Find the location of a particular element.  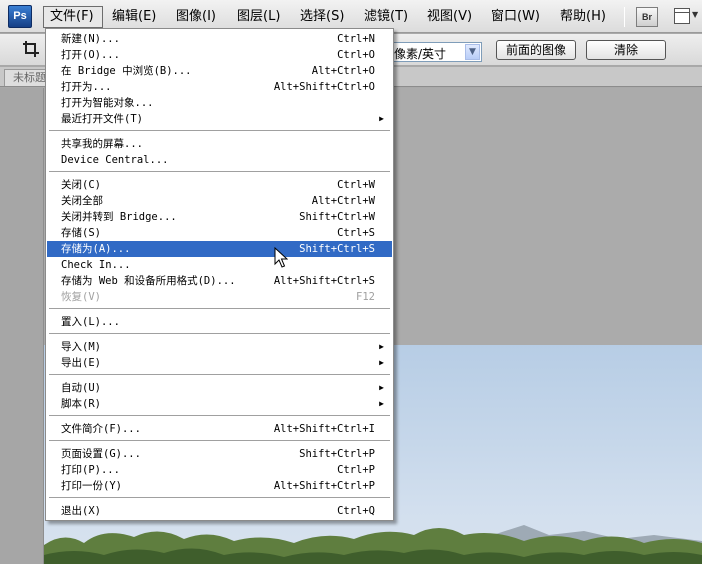

menu-item-close-all: 关闭全部 Alt+Ctrl+W is located at coordinates (219, 201).